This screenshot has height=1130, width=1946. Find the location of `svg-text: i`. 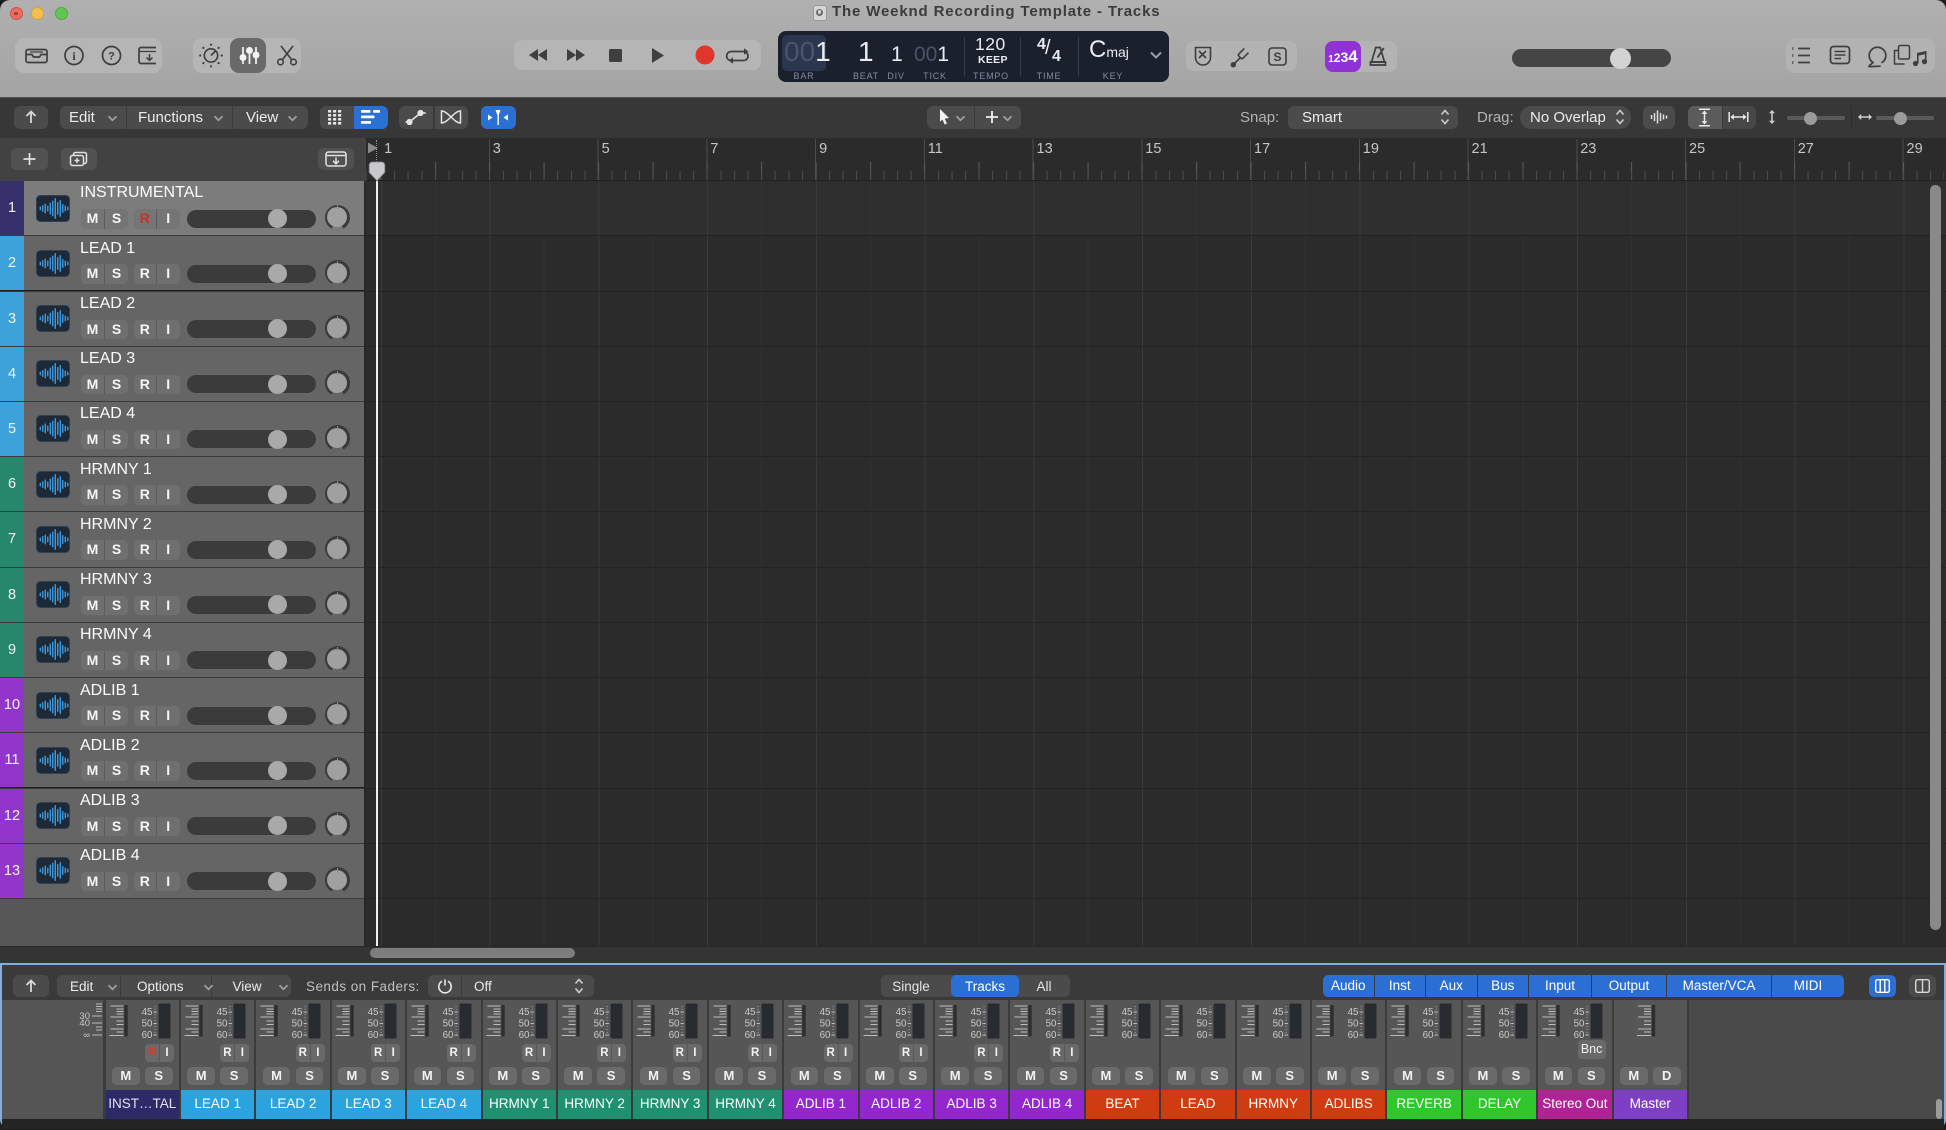

svg-text: i is located at coordinates (74, 56).